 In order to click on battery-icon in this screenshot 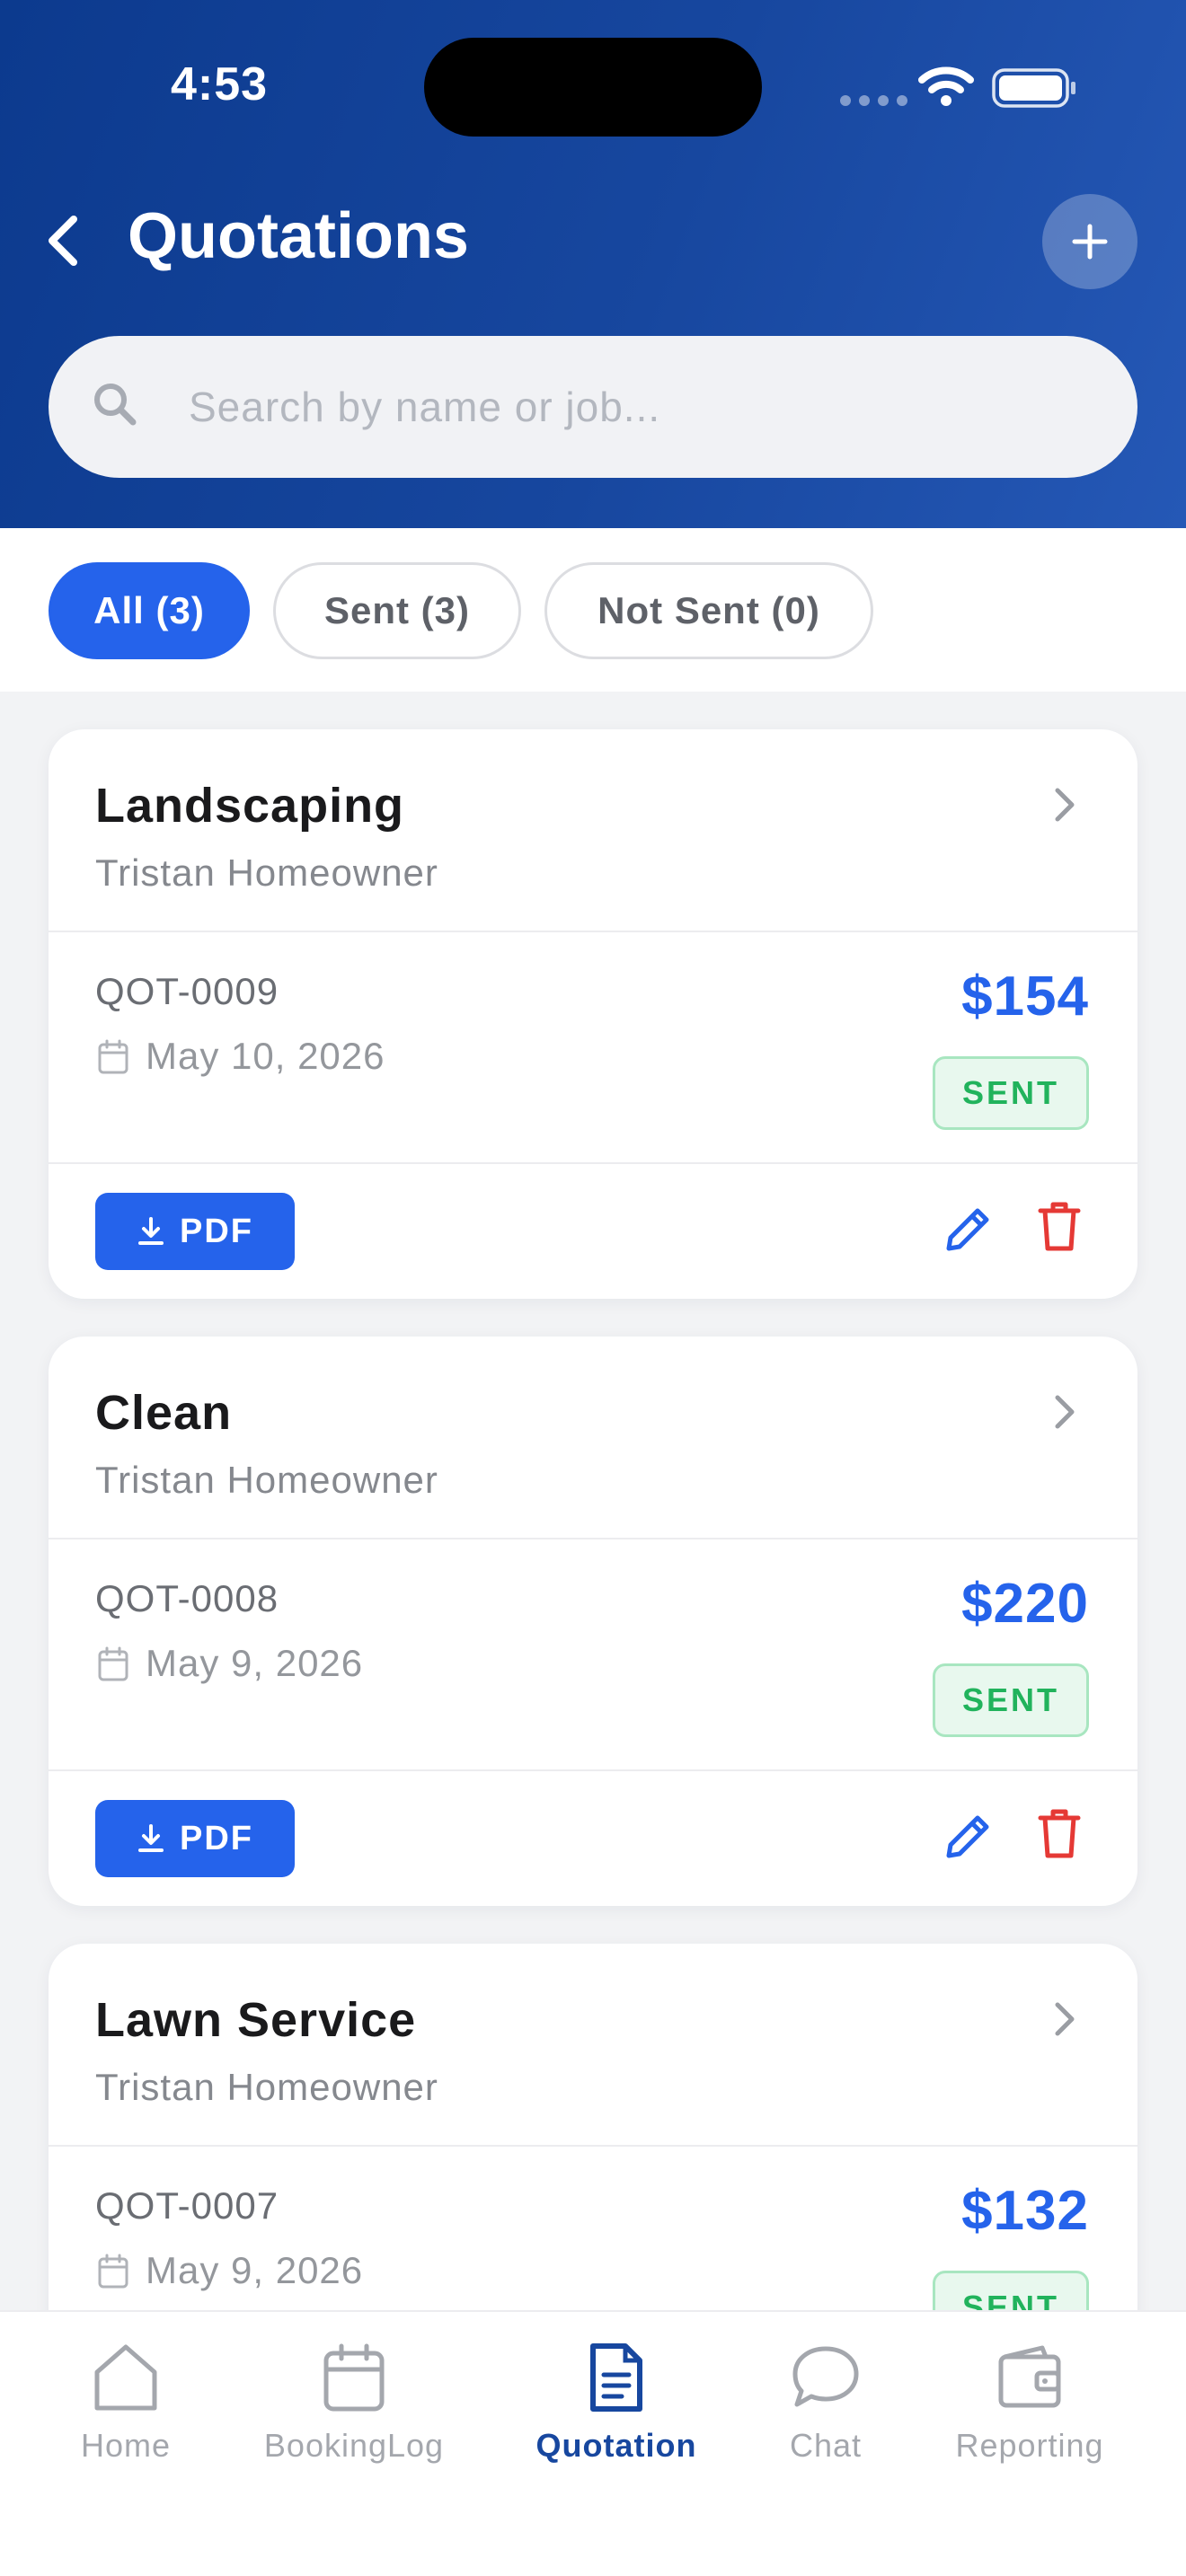, I will do `click(1033, 88)`.